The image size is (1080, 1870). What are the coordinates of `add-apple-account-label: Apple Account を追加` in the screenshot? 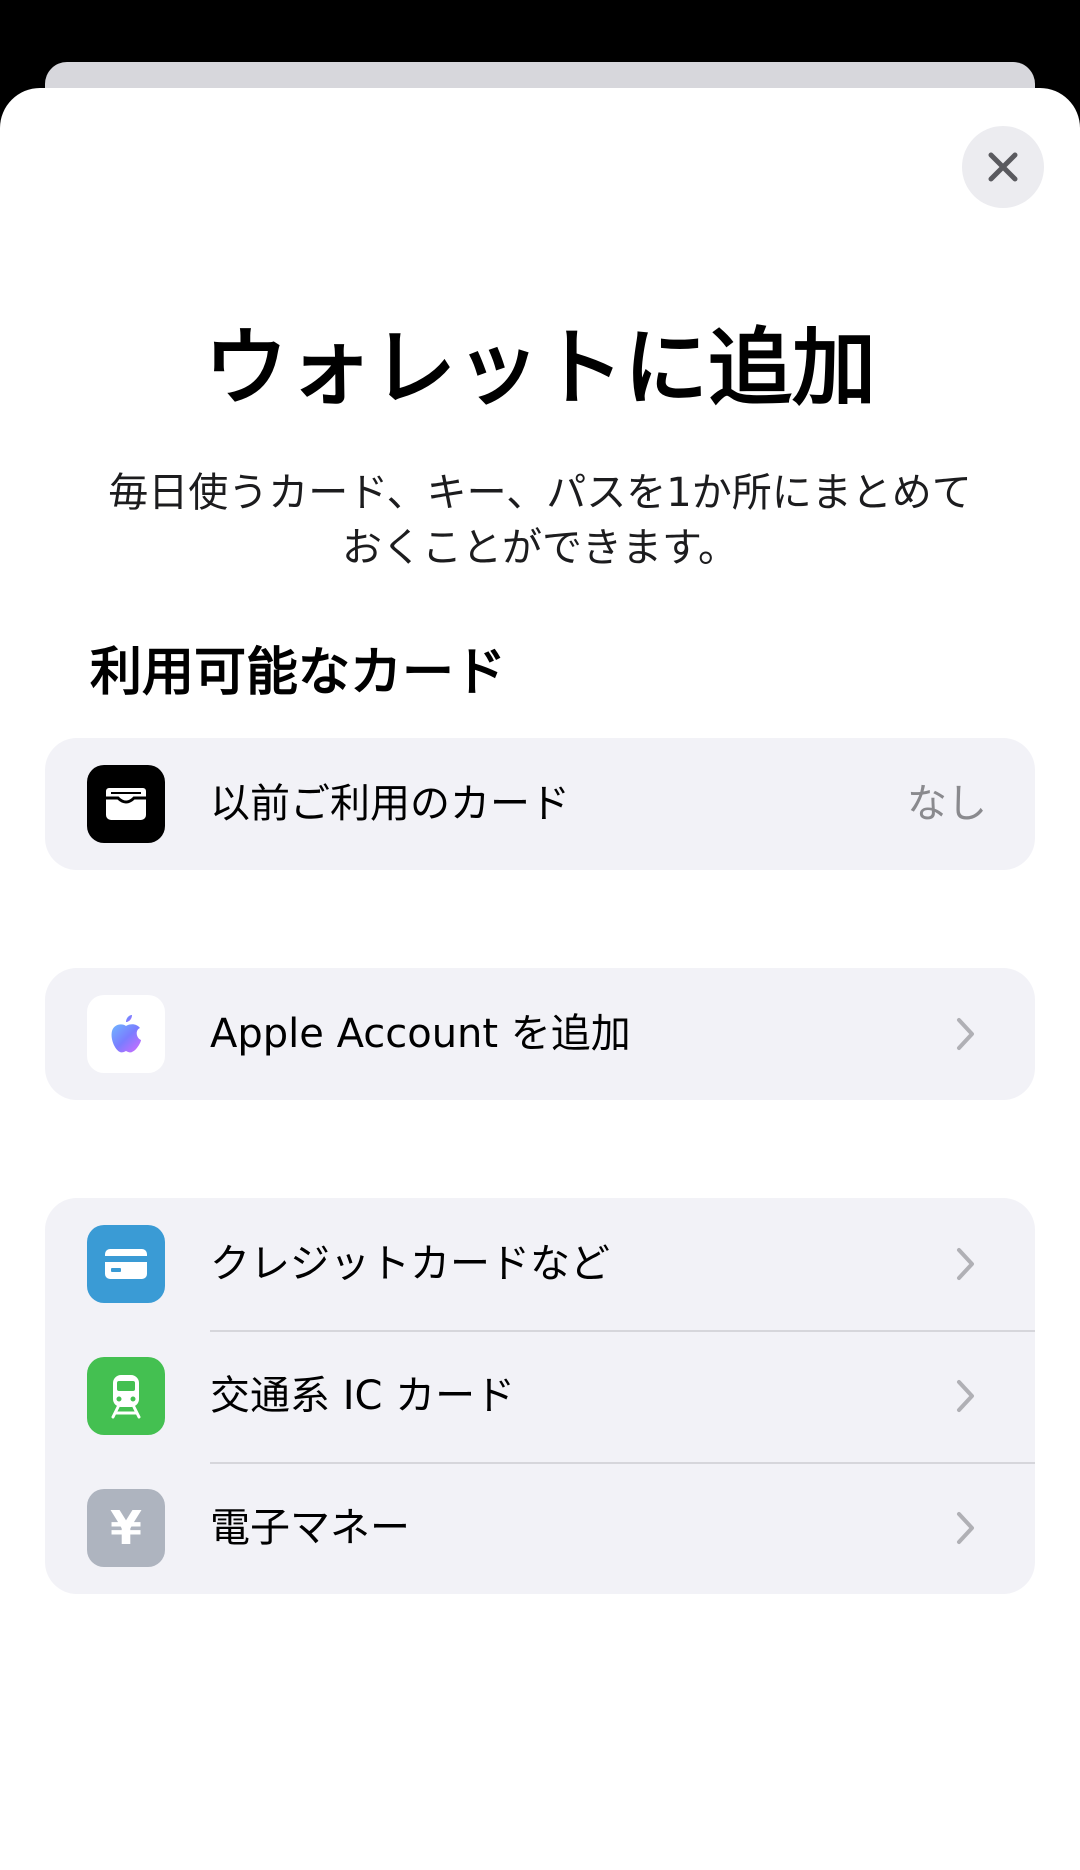 It's located at (420, 1034).